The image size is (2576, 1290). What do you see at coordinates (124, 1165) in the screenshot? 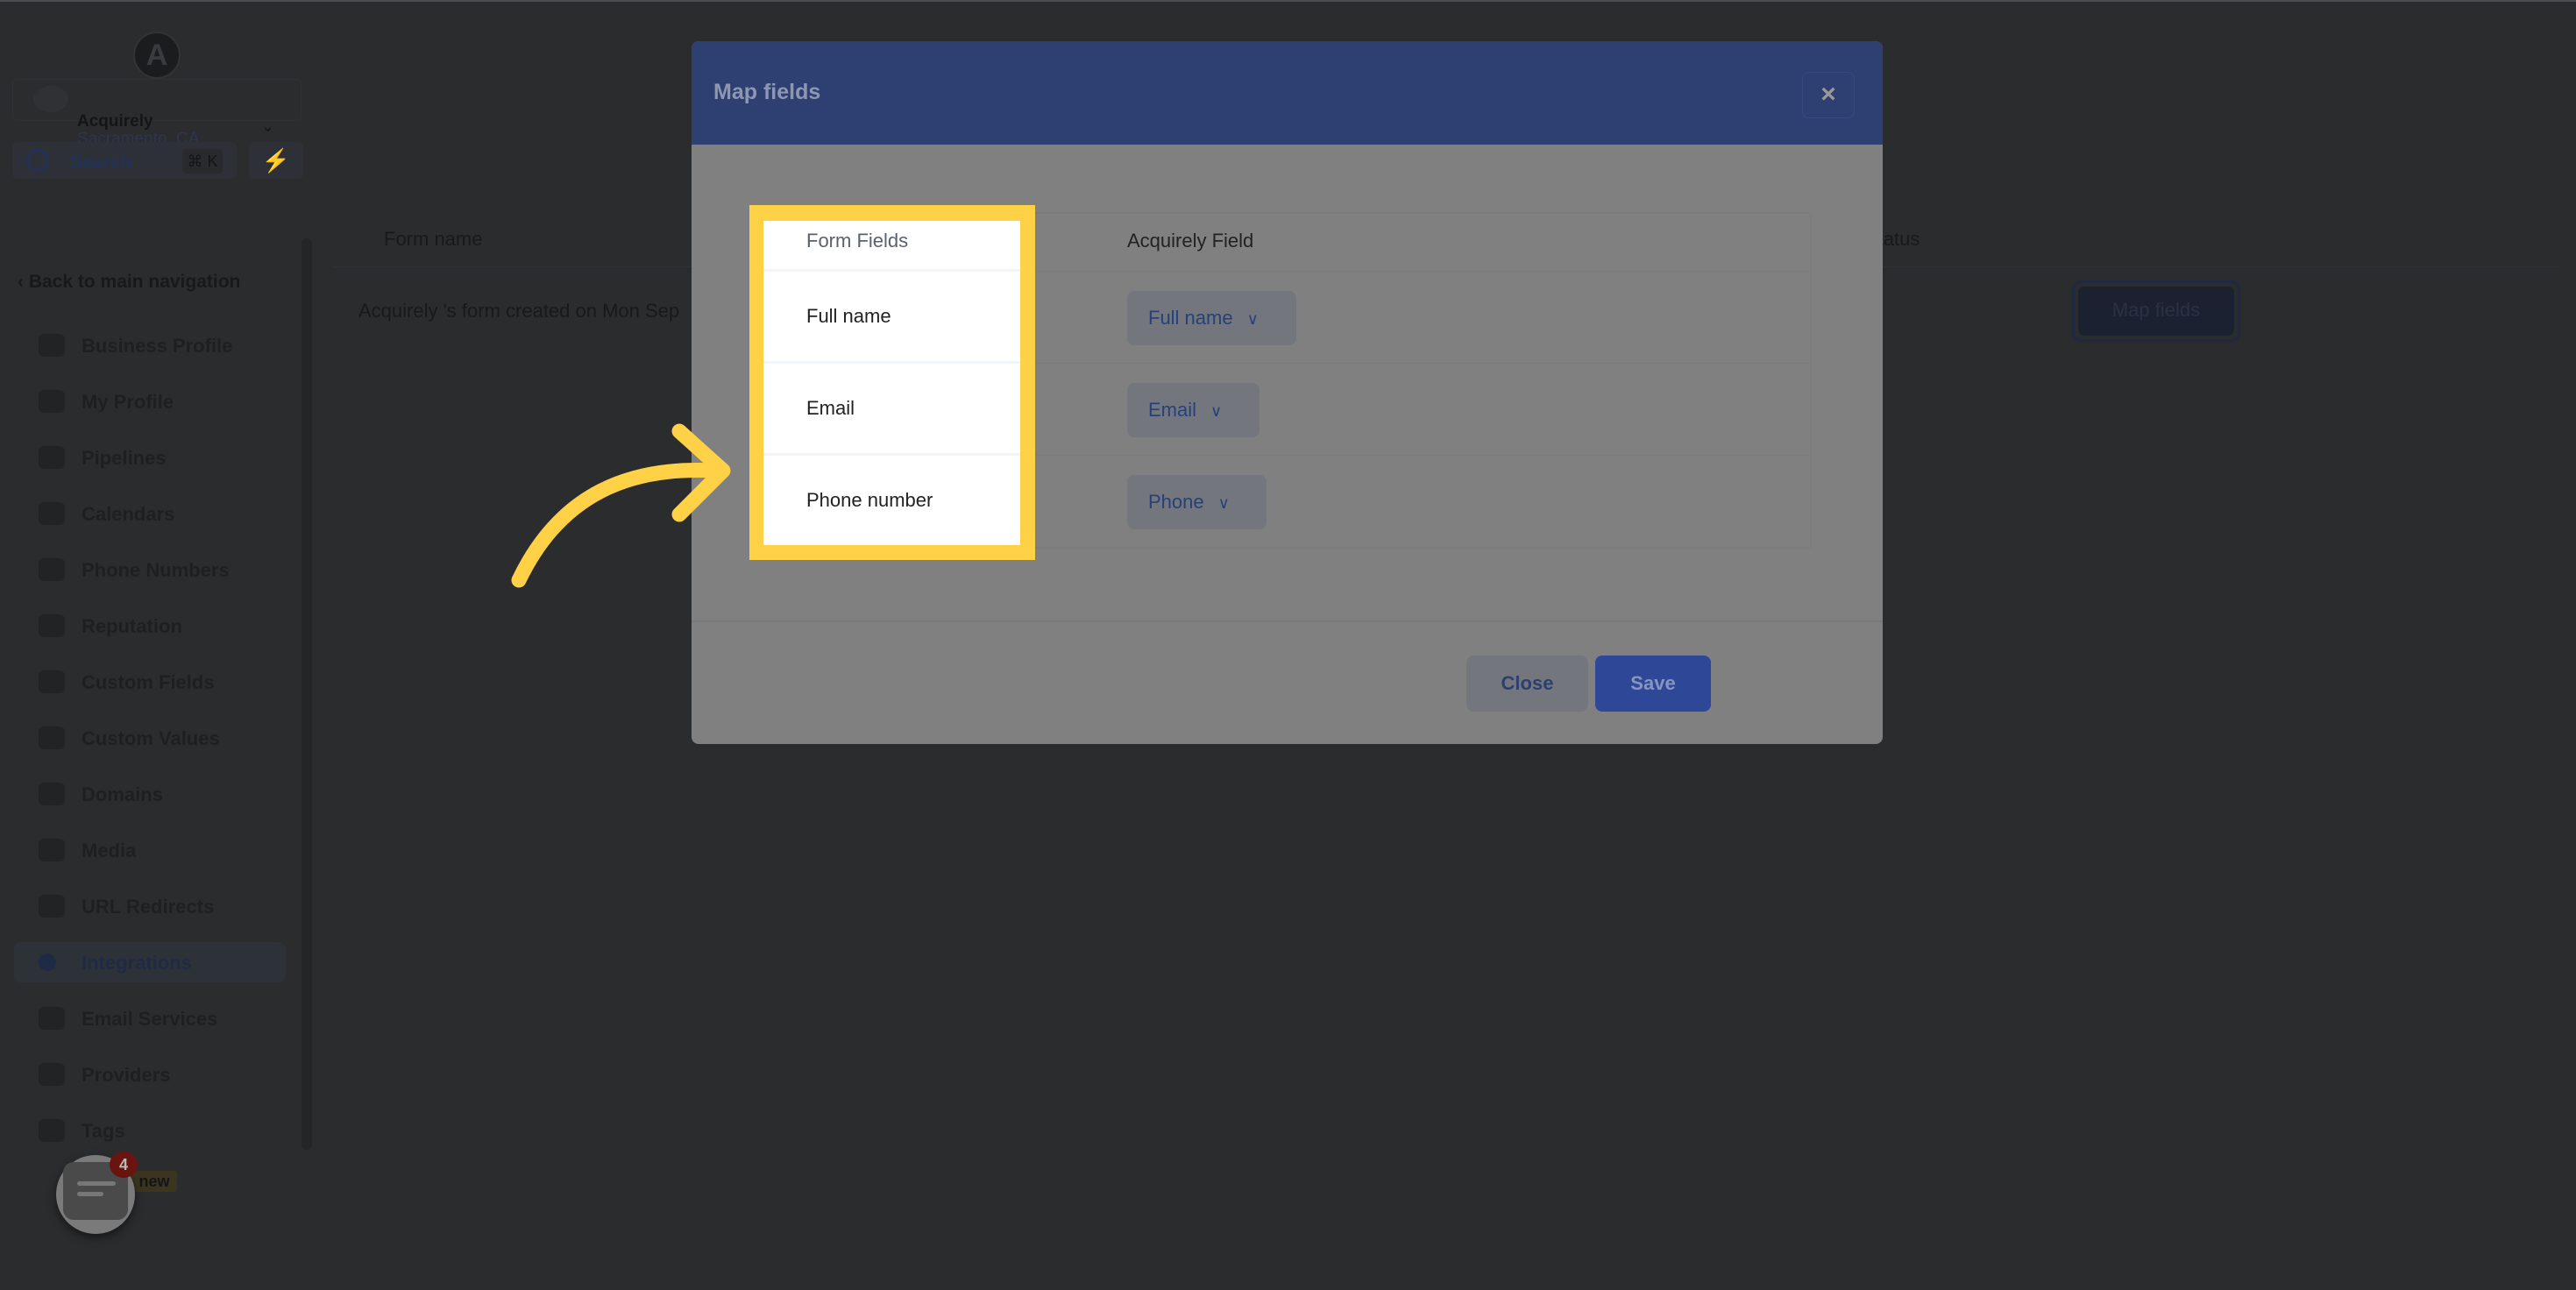
I see `notification-badge: 4` at bounding box center [124, 1165].